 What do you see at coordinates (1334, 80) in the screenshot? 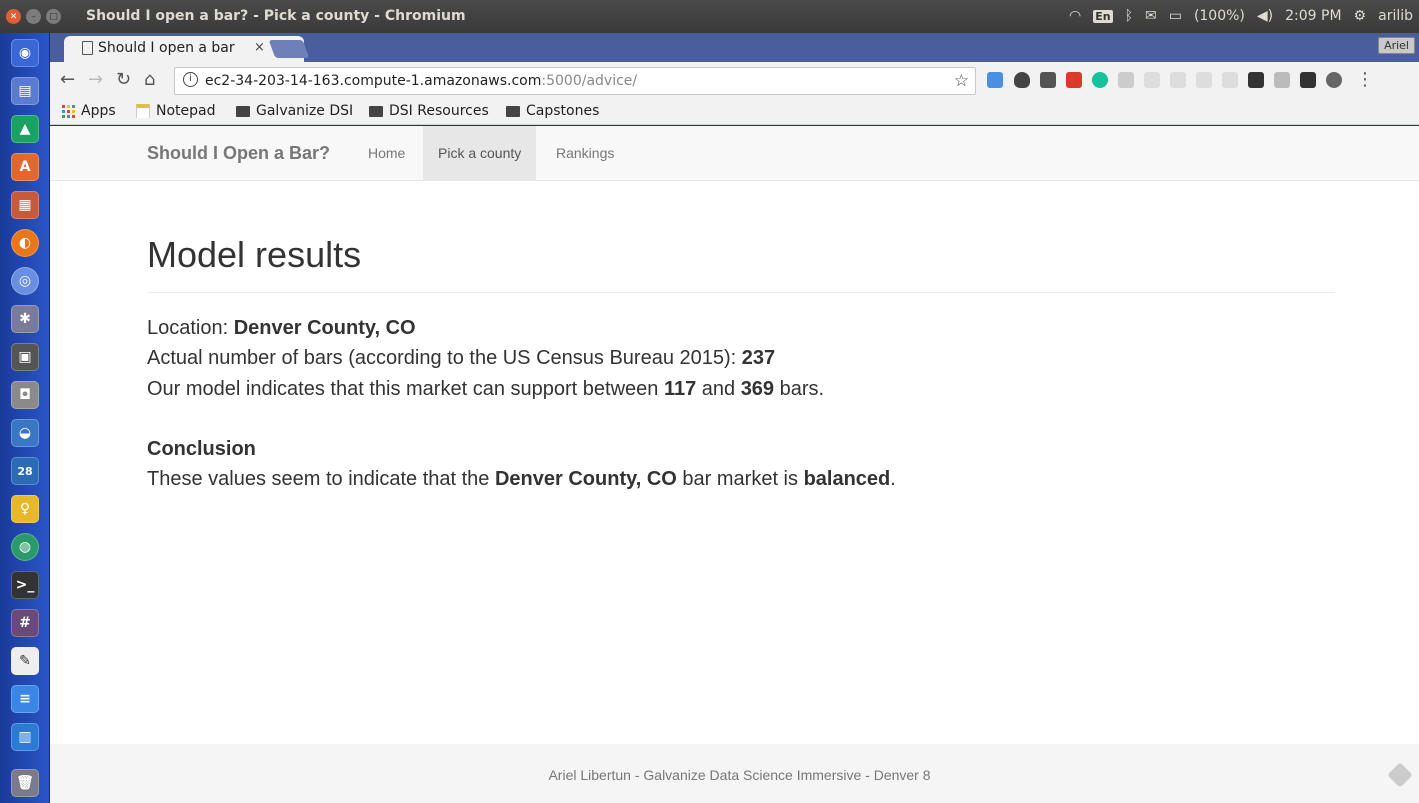
I see `swirl-extension-icon` at bounding box center [1334, 80].